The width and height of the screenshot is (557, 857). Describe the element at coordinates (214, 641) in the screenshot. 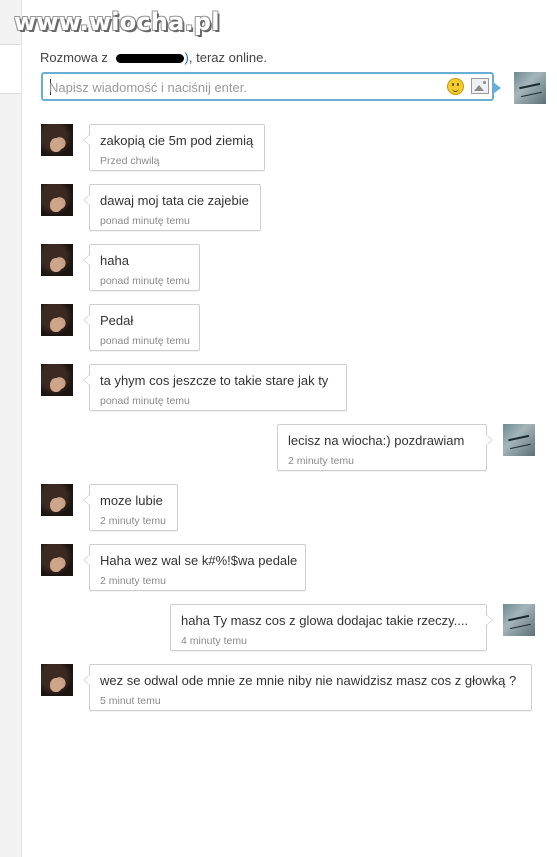

I see `message-timestamp: 4 minuty temu` at that location.